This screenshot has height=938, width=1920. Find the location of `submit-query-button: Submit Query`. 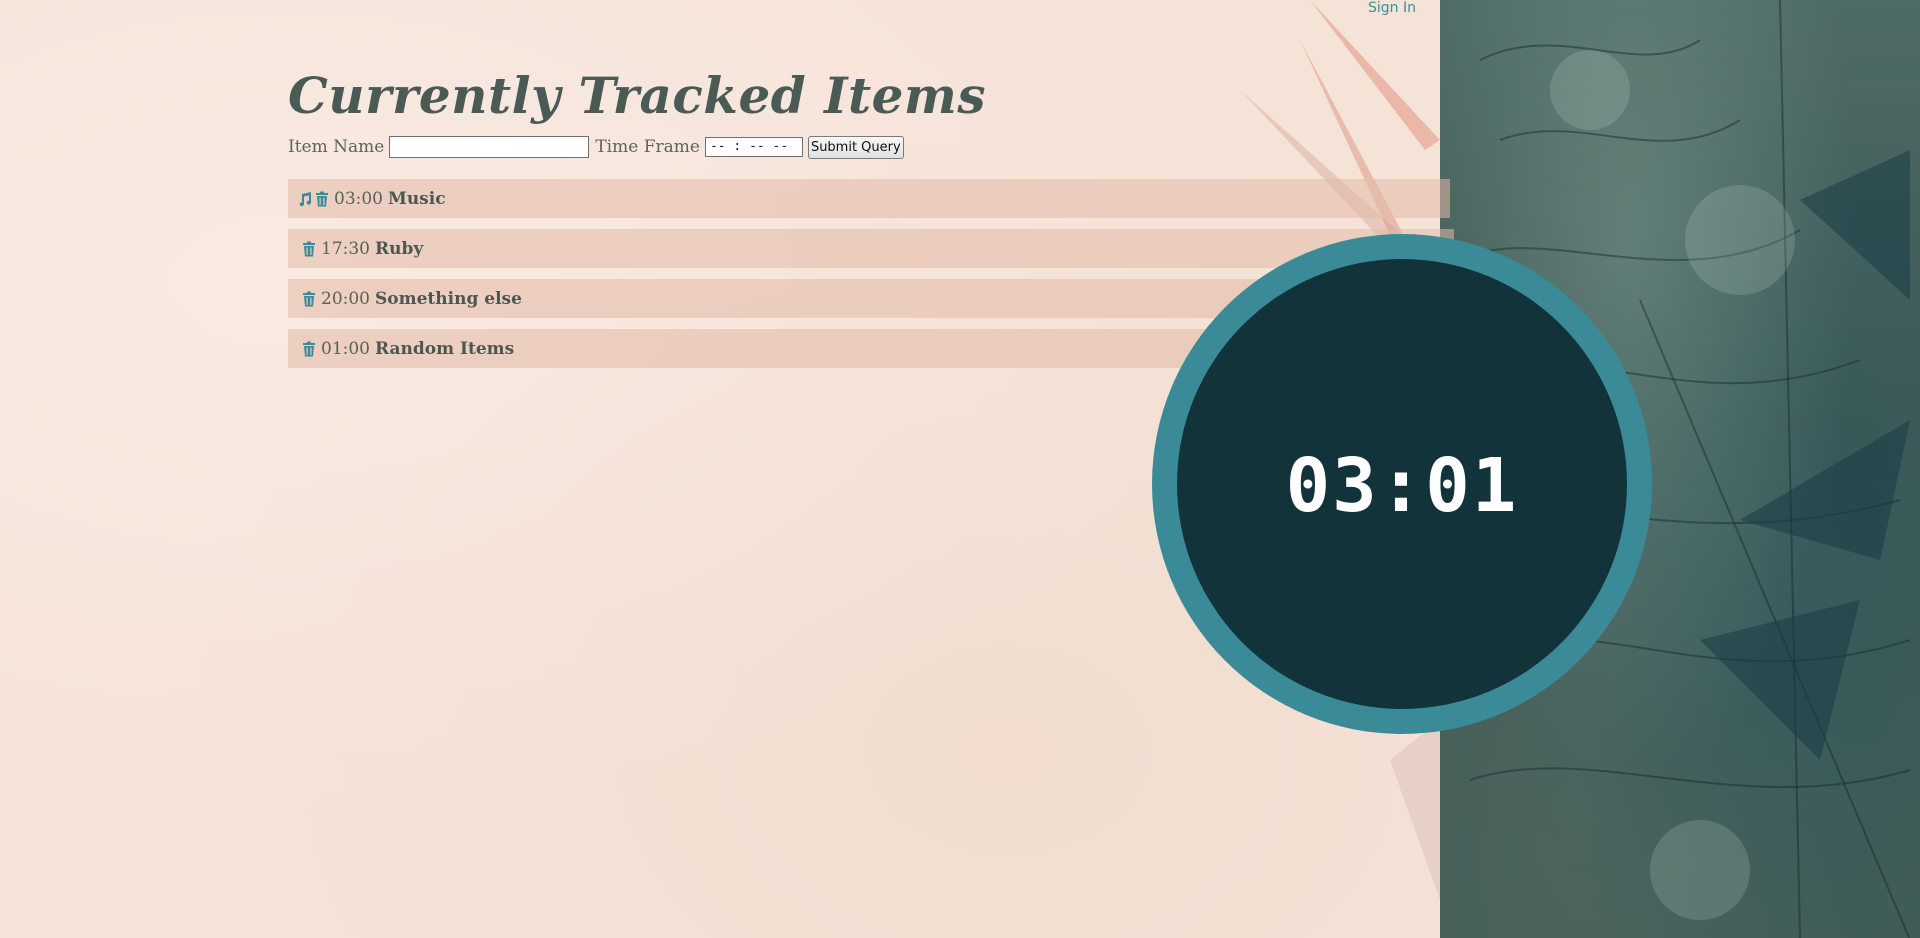

submit-query-button: Submit Query is located at coordinates (855, 147).